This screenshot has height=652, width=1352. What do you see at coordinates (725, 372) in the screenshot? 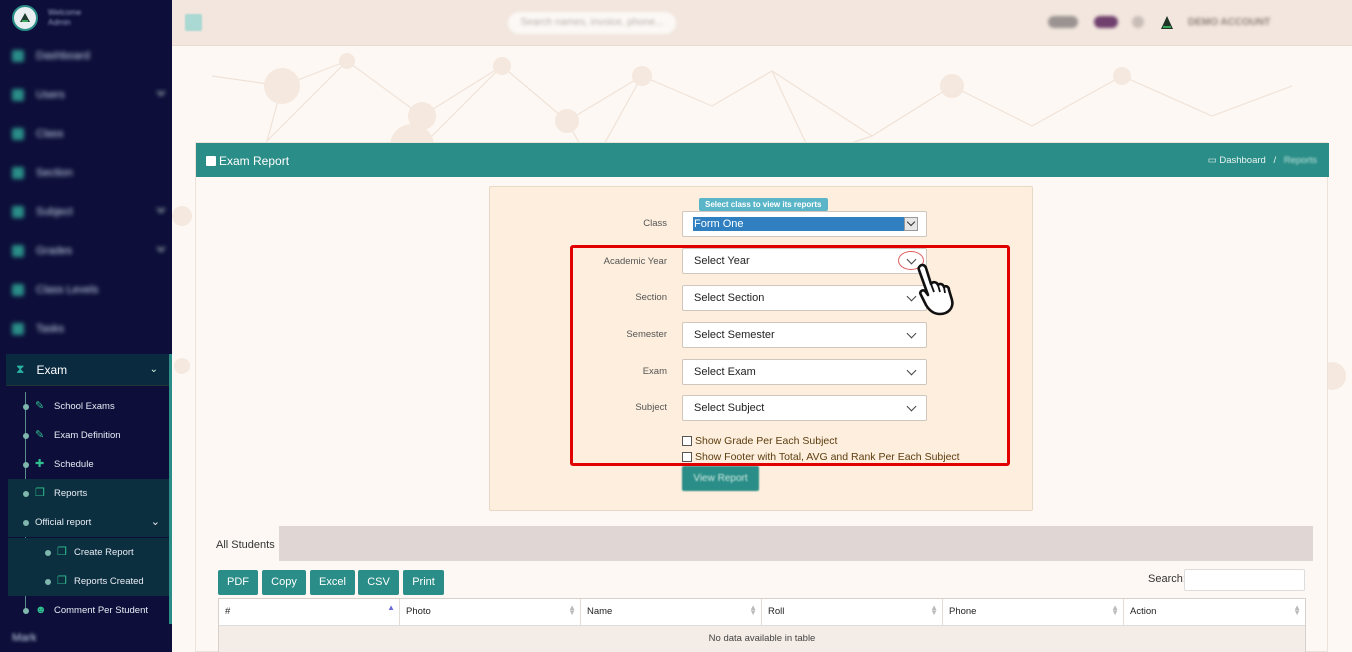
I see `exam-value: Select Exam` at bounding box center [725, 372].